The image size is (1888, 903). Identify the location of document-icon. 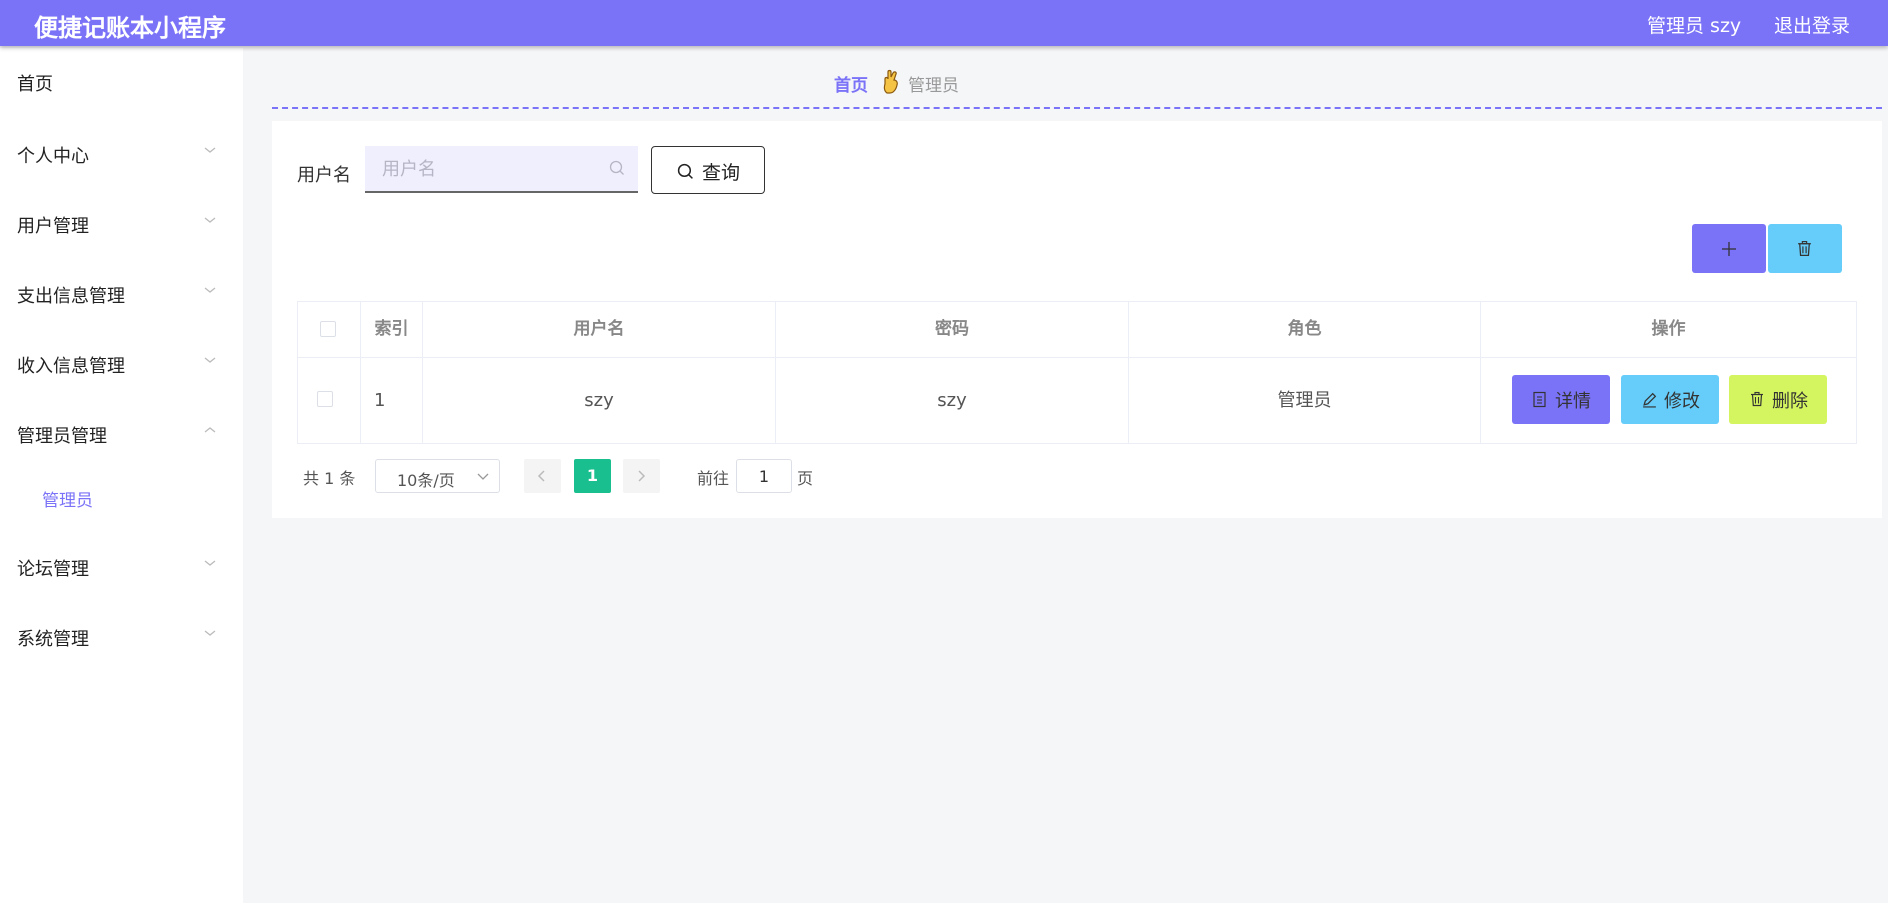
(1539, 399).